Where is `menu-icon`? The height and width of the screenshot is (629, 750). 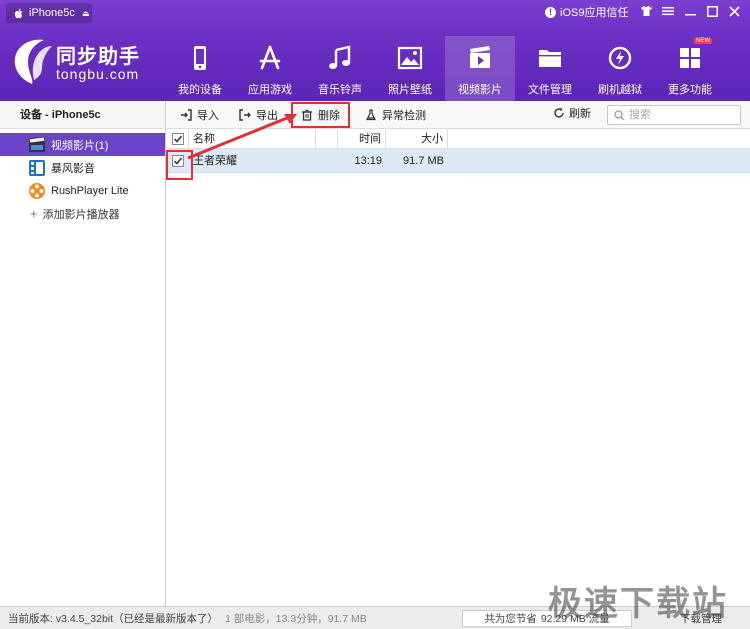
menu-icon is located at coordinates (668, 11).